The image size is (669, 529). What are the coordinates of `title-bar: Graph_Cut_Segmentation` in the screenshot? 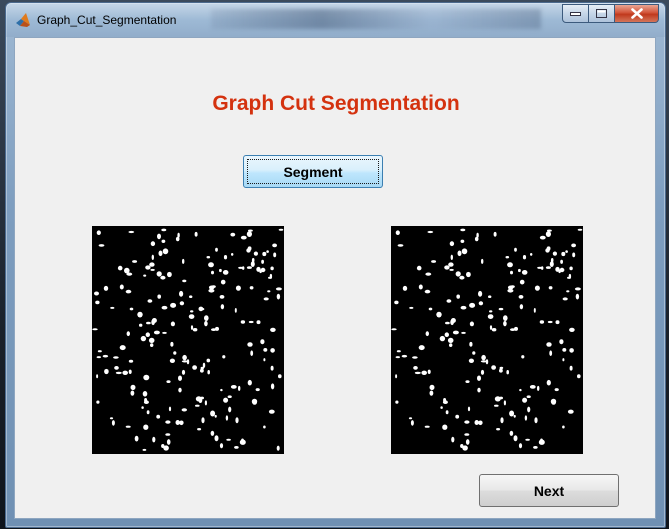 It's located at (335, 20).